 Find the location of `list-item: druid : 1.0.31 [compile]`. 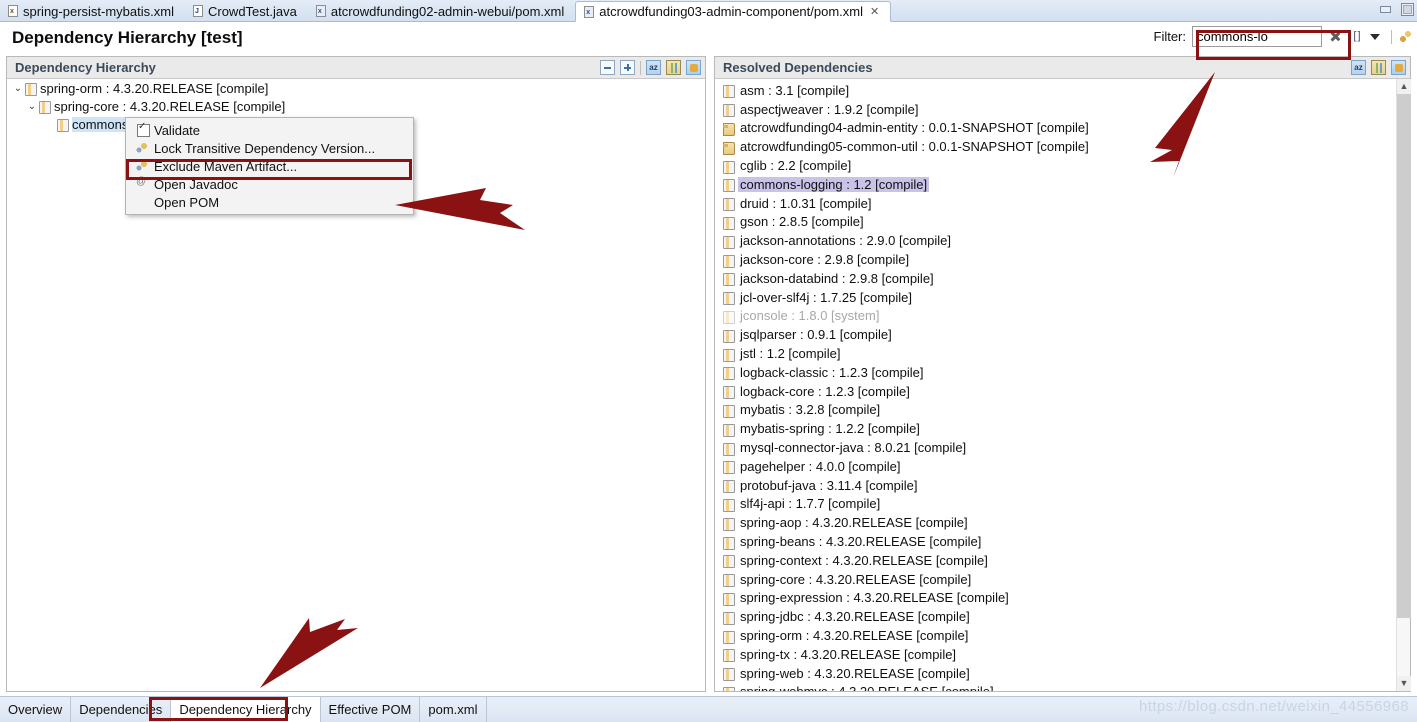

list-item: druid : 1.0.31 [compile] is located at coordinates (1055, 203).